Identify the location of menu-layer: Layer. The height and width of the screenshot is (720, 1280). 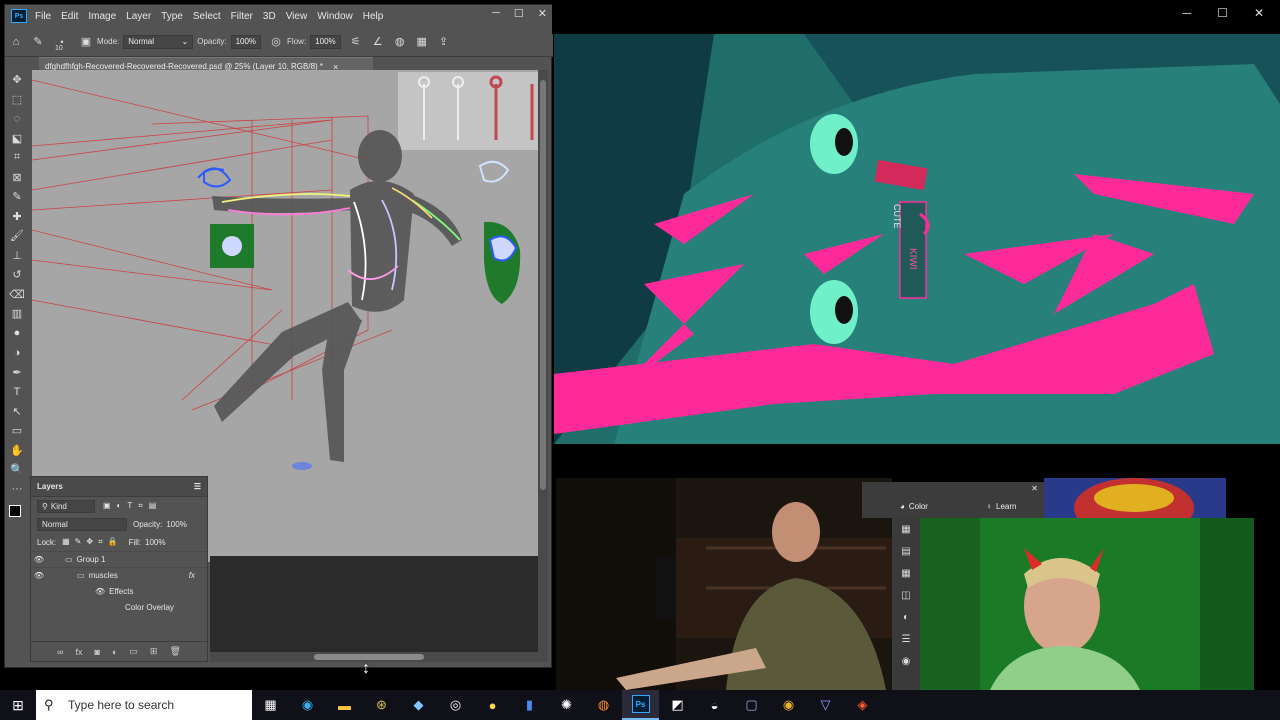
(138, 16).